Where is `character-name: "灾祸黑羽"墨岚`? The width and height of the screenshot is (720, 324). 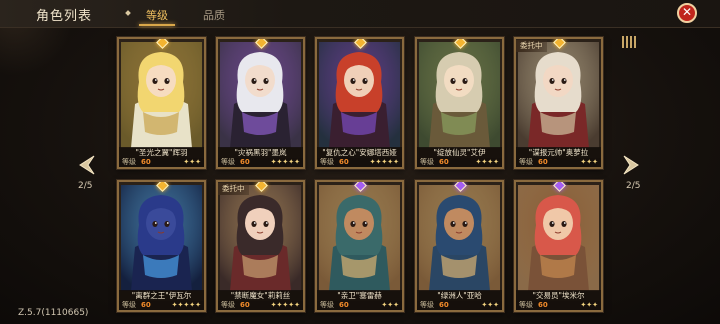 character-name: "灾祸黑羽"墨岚 is located at coordinates (260, 152).